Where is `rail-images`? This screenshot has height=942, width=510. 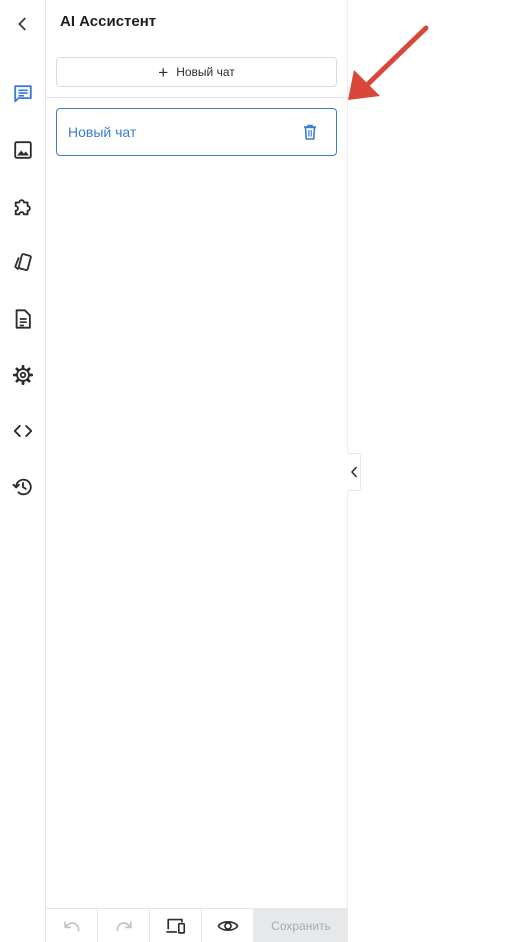
rail-images is located at coordinates (23, 150).